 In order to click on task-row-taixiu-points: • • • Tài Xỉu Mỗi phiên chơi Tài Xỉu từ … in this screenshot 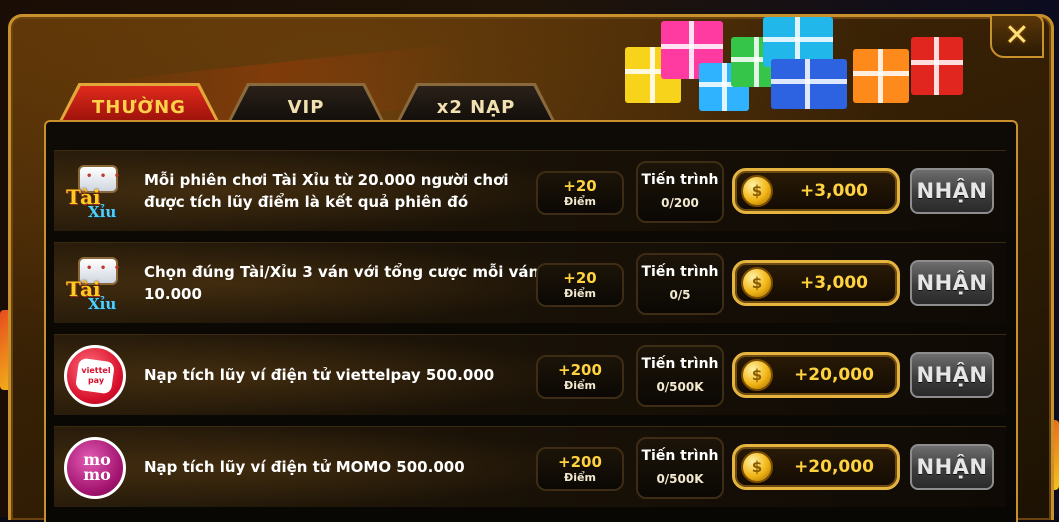, I will do `click(530, 190)`.